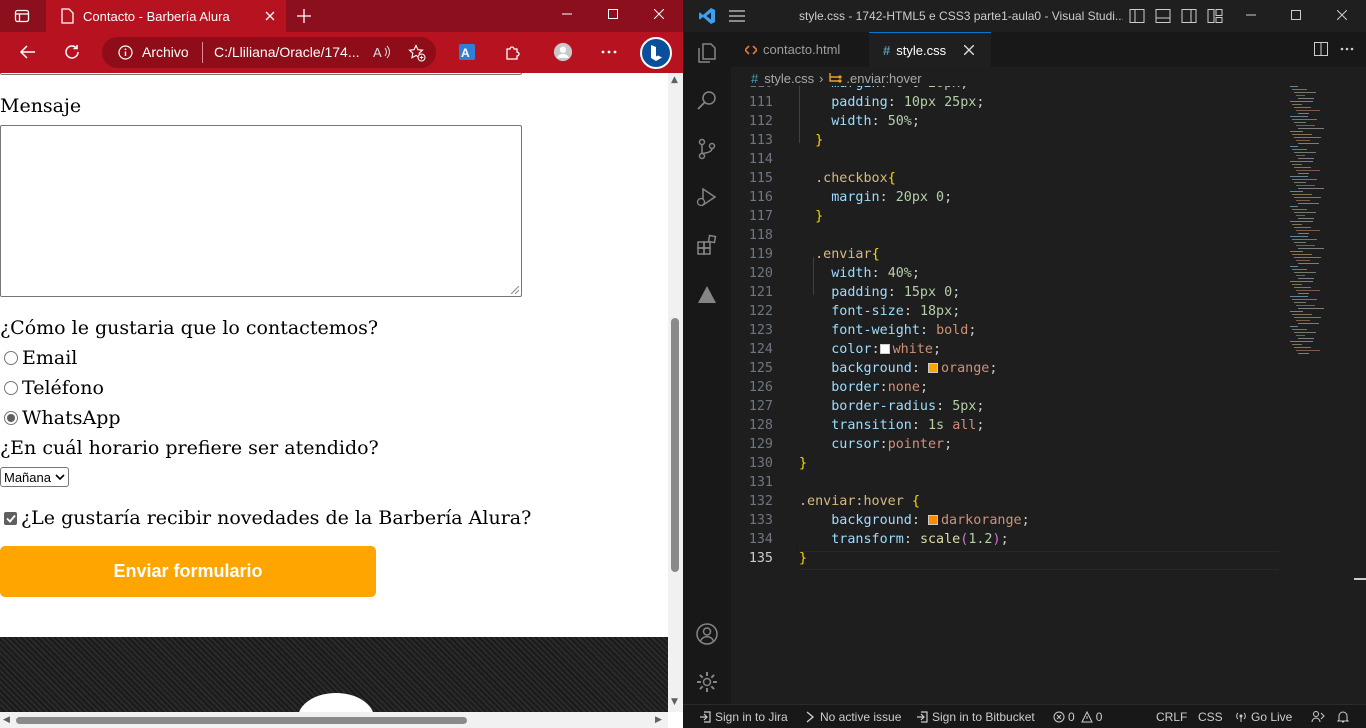 The image size is (1366, 728). Describe the element at coordinates (810, 717) in the screenshot. I see `issue-icon` at that location.